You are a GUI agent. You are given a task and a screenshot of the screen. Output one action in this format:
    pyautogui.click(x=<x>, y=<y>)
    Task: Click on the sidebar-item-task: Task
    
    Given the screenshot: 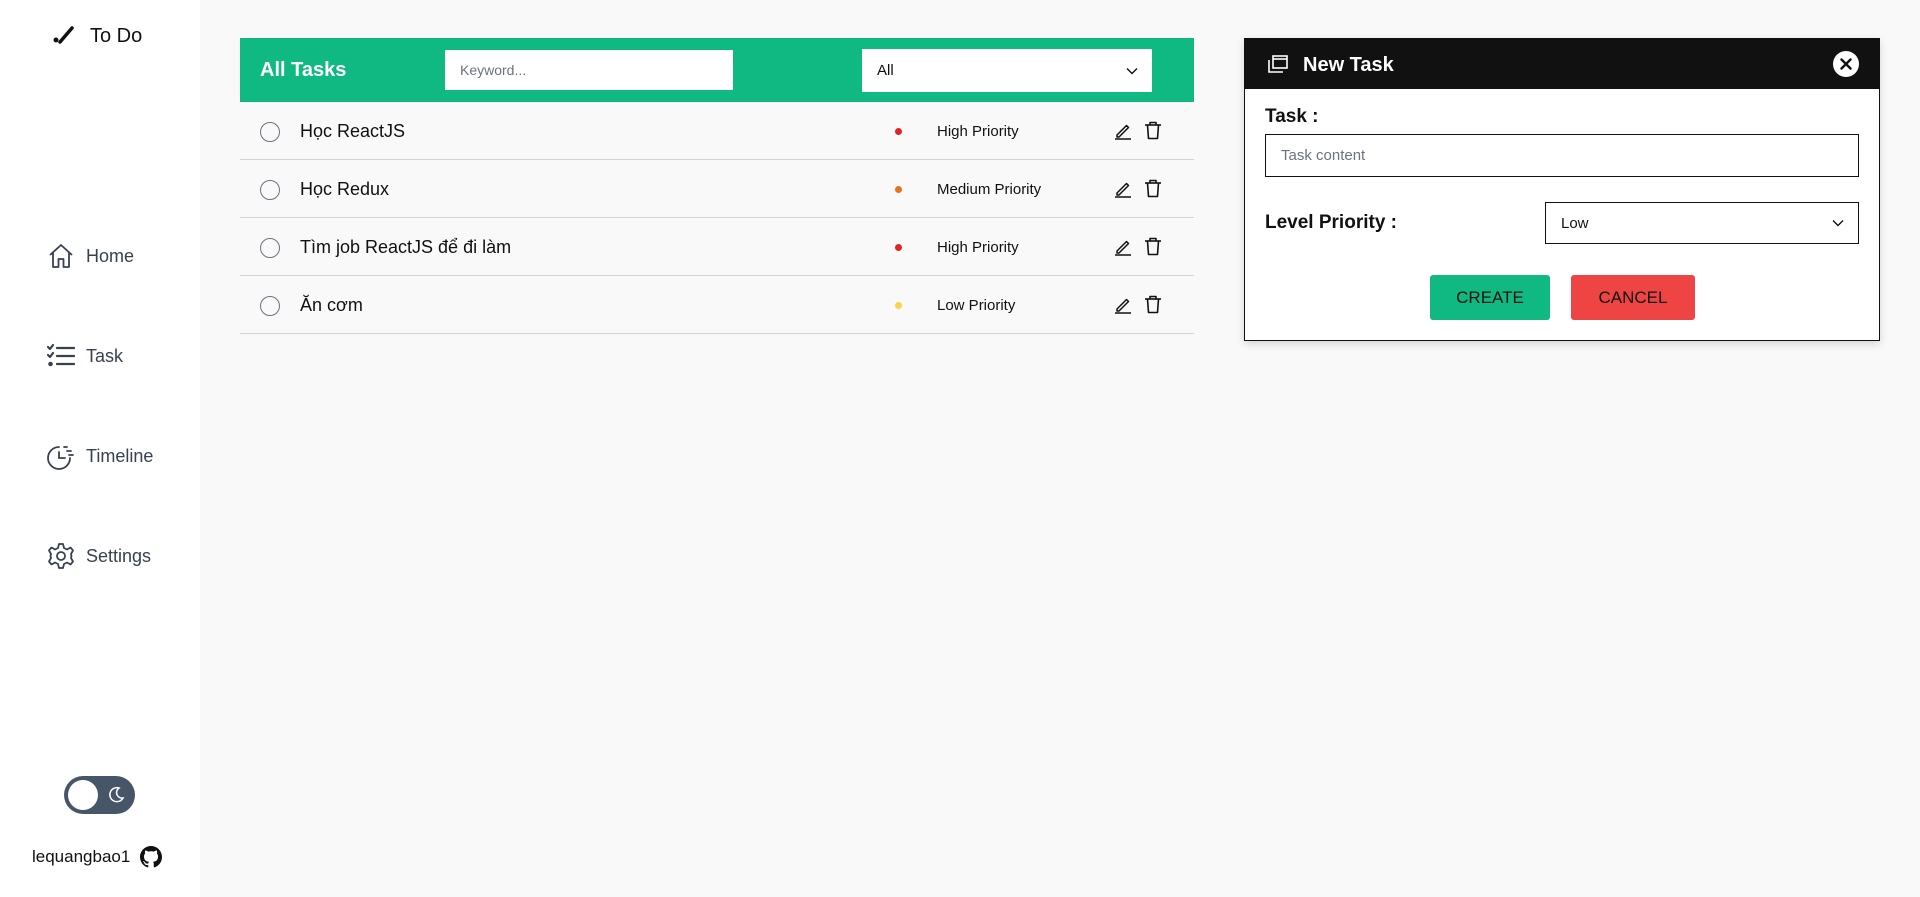 What is the action you would take?
    pyautogui.click(x=84, y=356)
    